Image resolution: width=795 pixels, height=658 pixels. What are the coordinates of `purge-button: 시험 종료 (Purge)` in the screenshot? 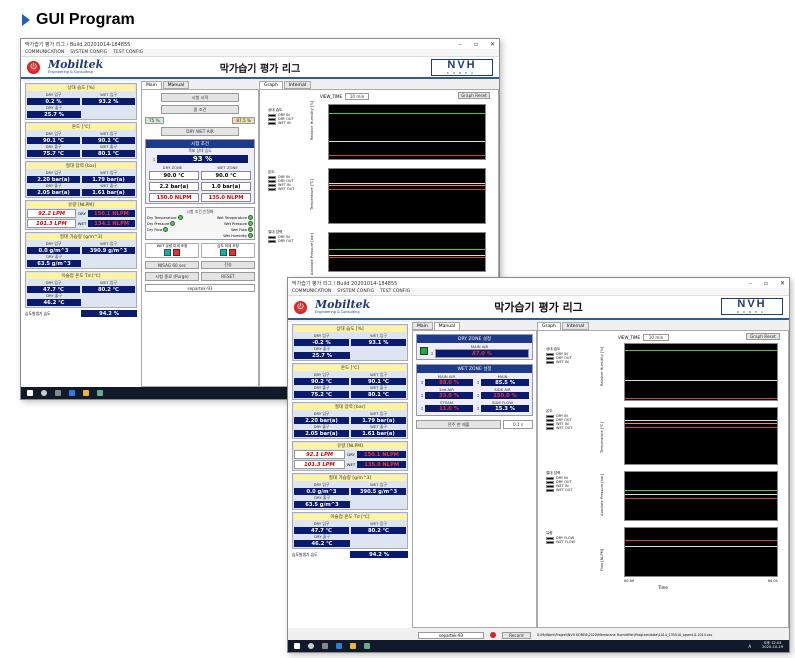 It's located at (172, 276).